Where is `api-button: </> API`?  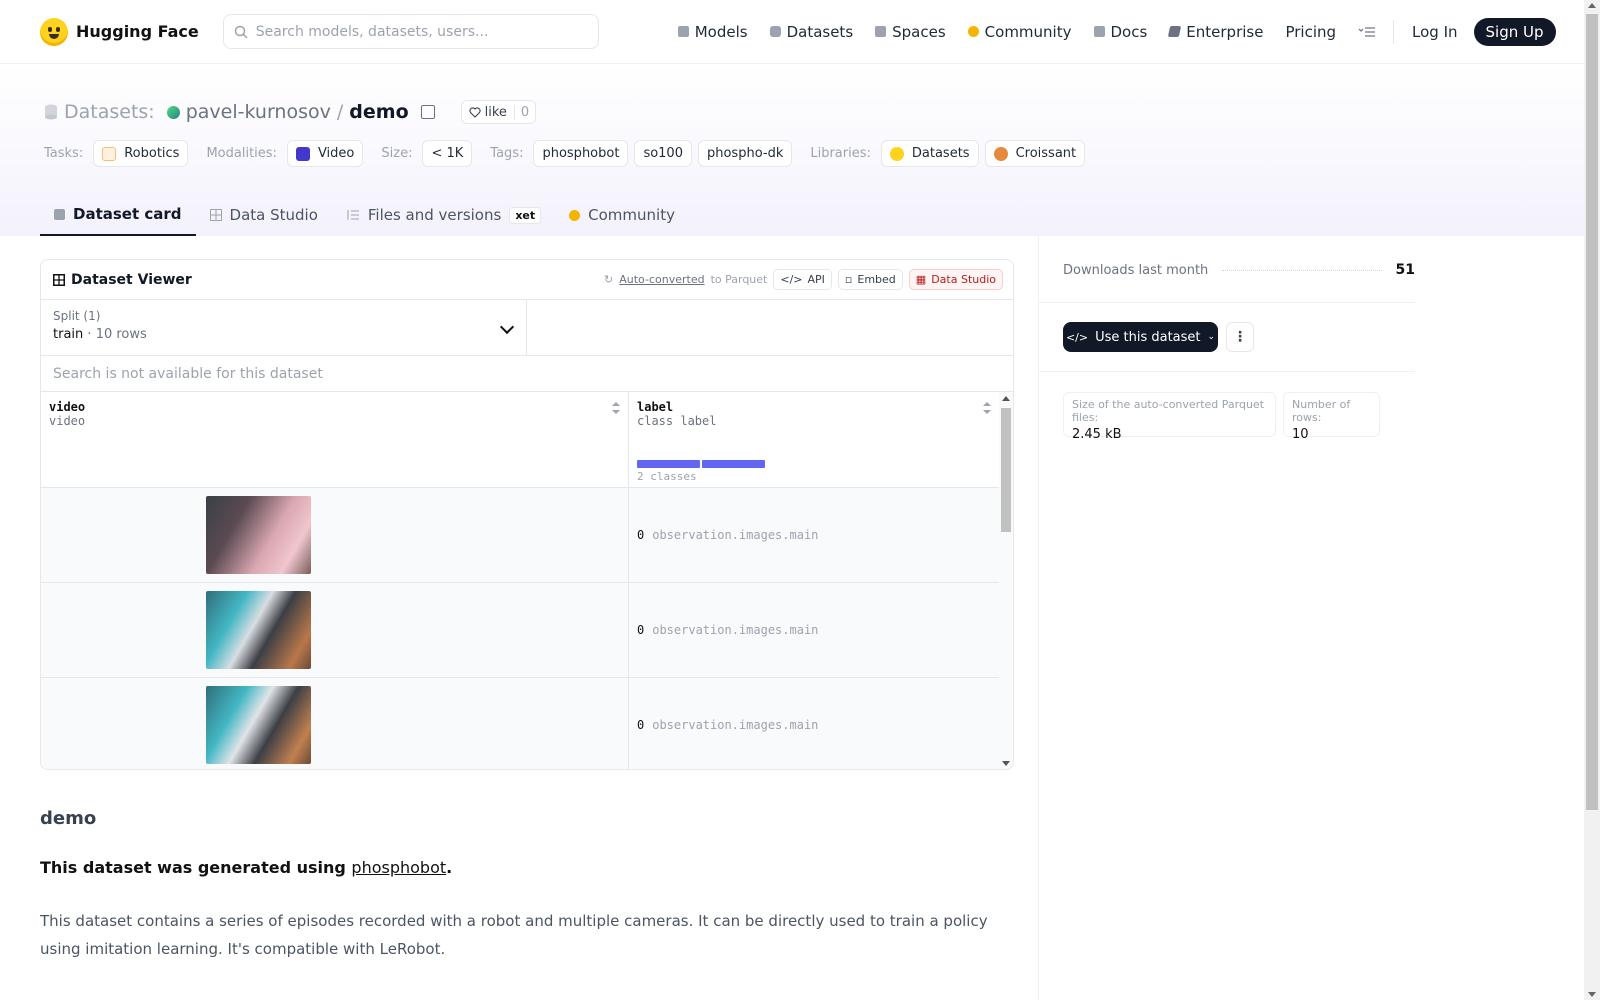
api-button: </> API is located at coordinates (802, 279).